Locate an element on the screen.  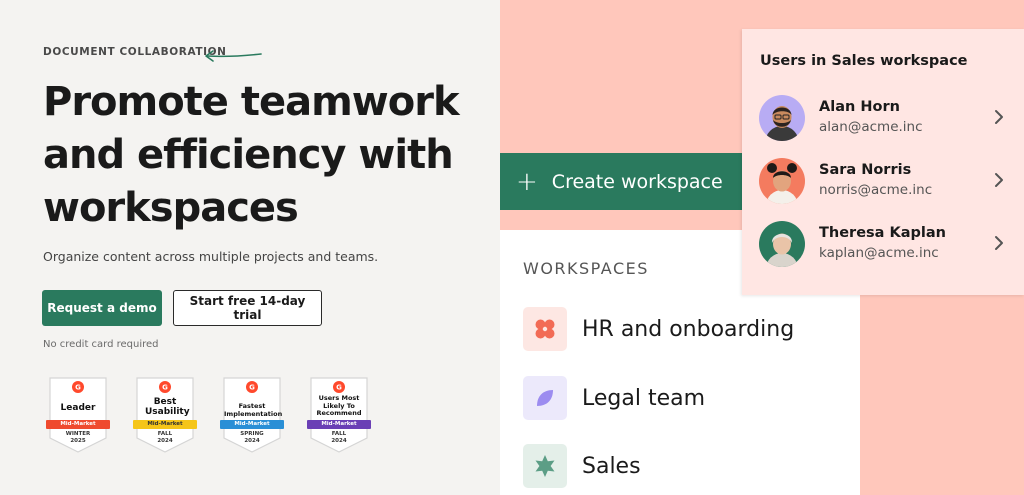
user-email: alan@acme.inc is located at coordinates (871, 127).